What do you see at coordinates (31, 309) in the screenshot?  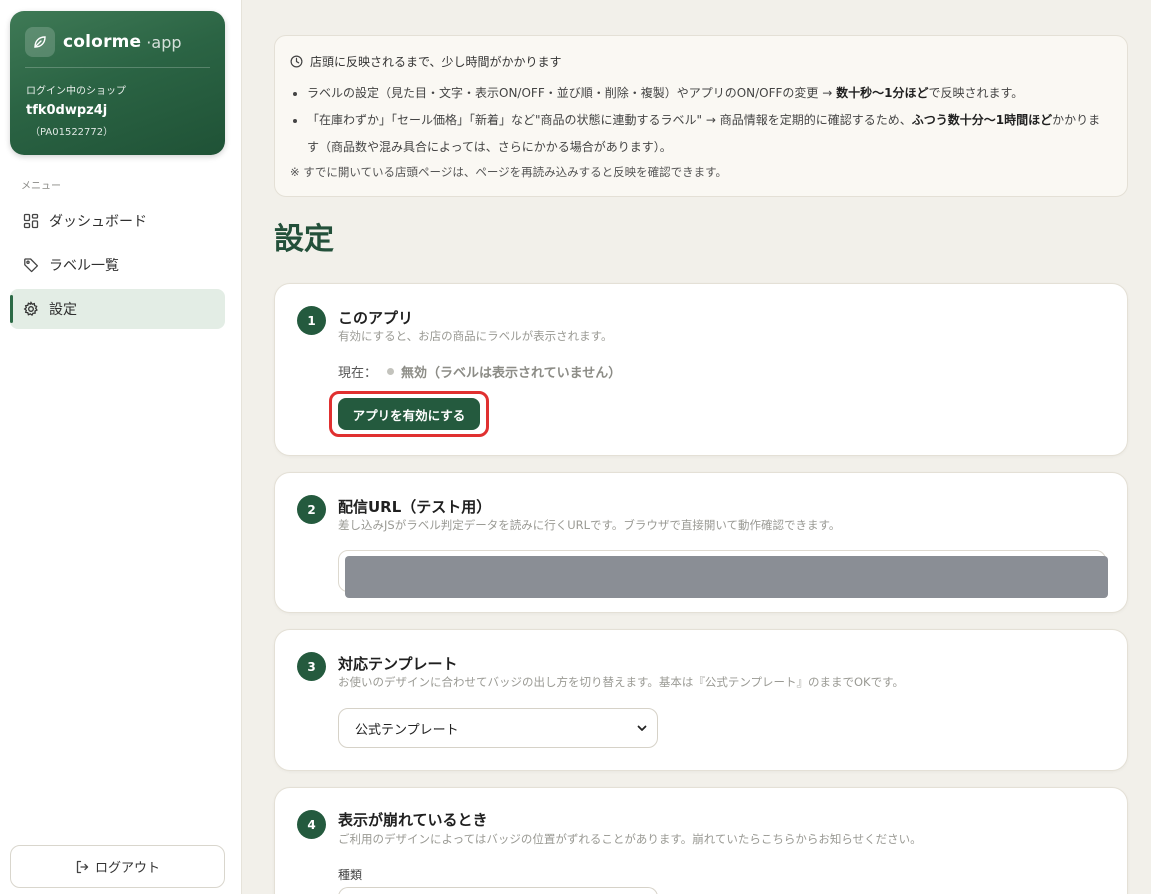 I see `gear-icon` at bounding box center [31, 309].